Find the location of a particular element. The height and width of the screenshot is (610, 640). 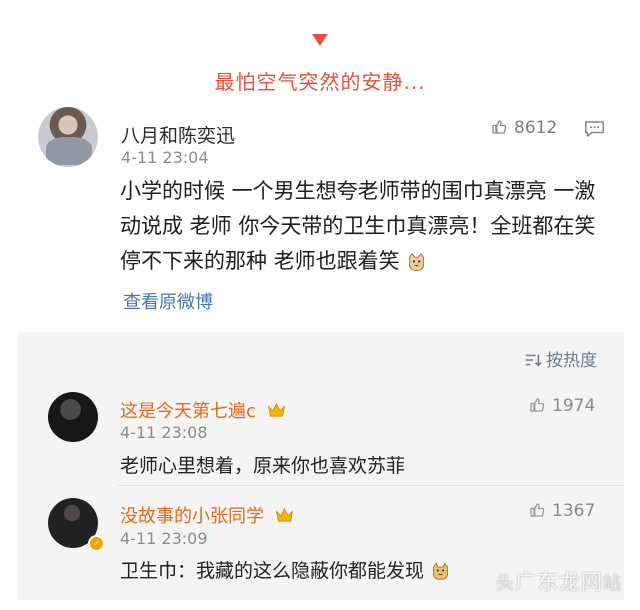

cat-emoji-icon is located at coordinates (417, 261).